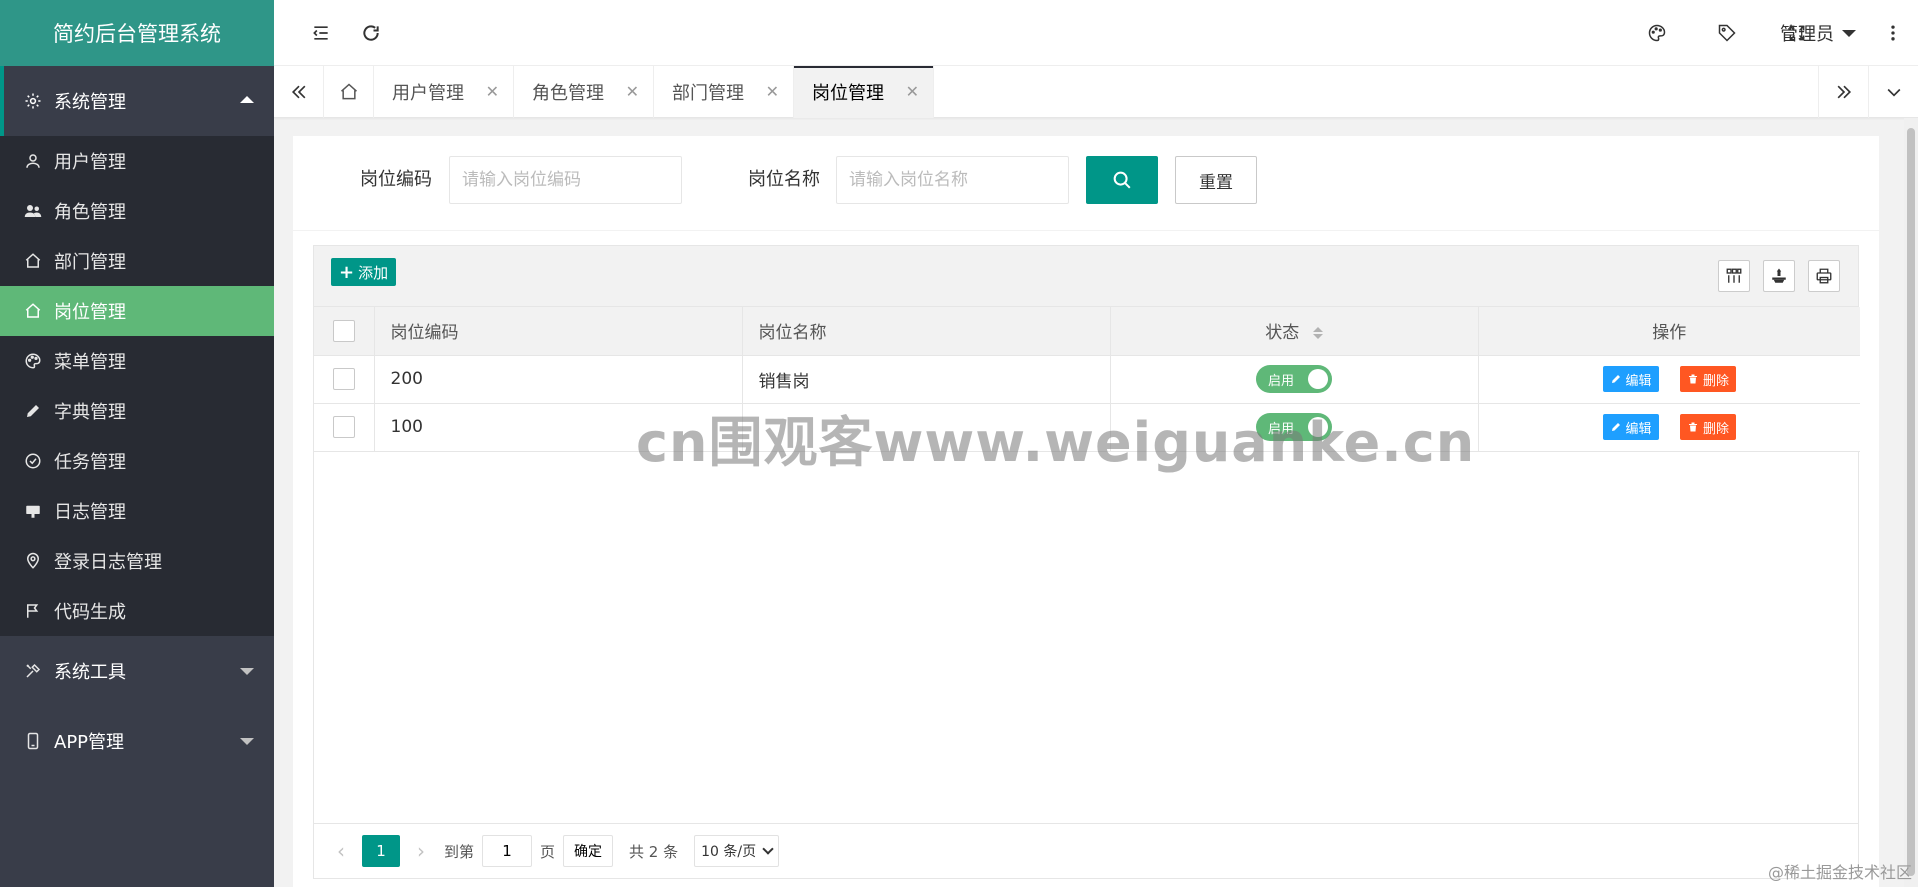 The image size is (1918, 887). What do you see at coordinates (737, 851) in the screenshot?
I see `page-size-select: 10 条/页` at bounding box center [737, 851].